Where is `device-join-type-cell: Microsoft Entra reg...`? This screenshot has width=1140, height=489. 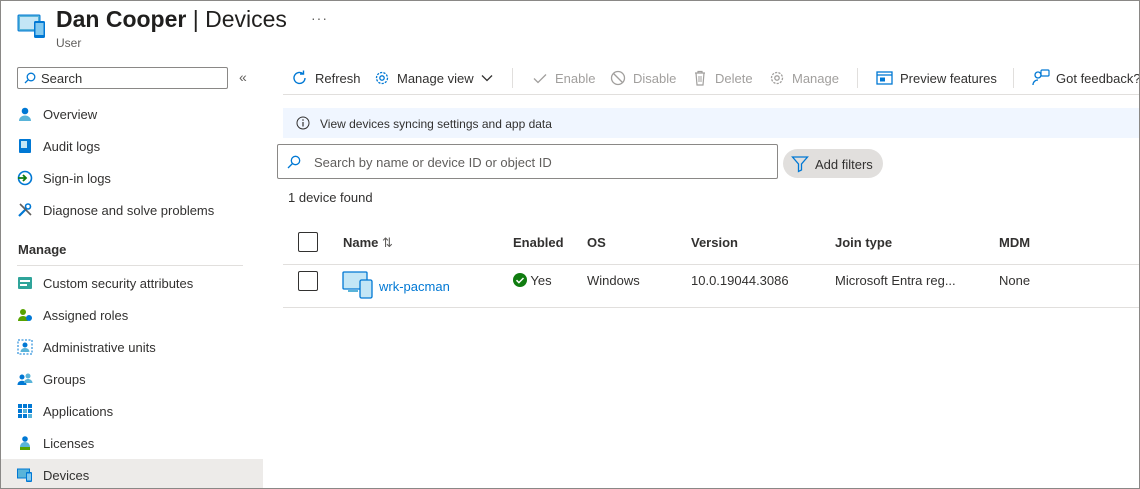 device-join-type-cell: Microsoft Entra reg... is located at coordinates (895, 280).